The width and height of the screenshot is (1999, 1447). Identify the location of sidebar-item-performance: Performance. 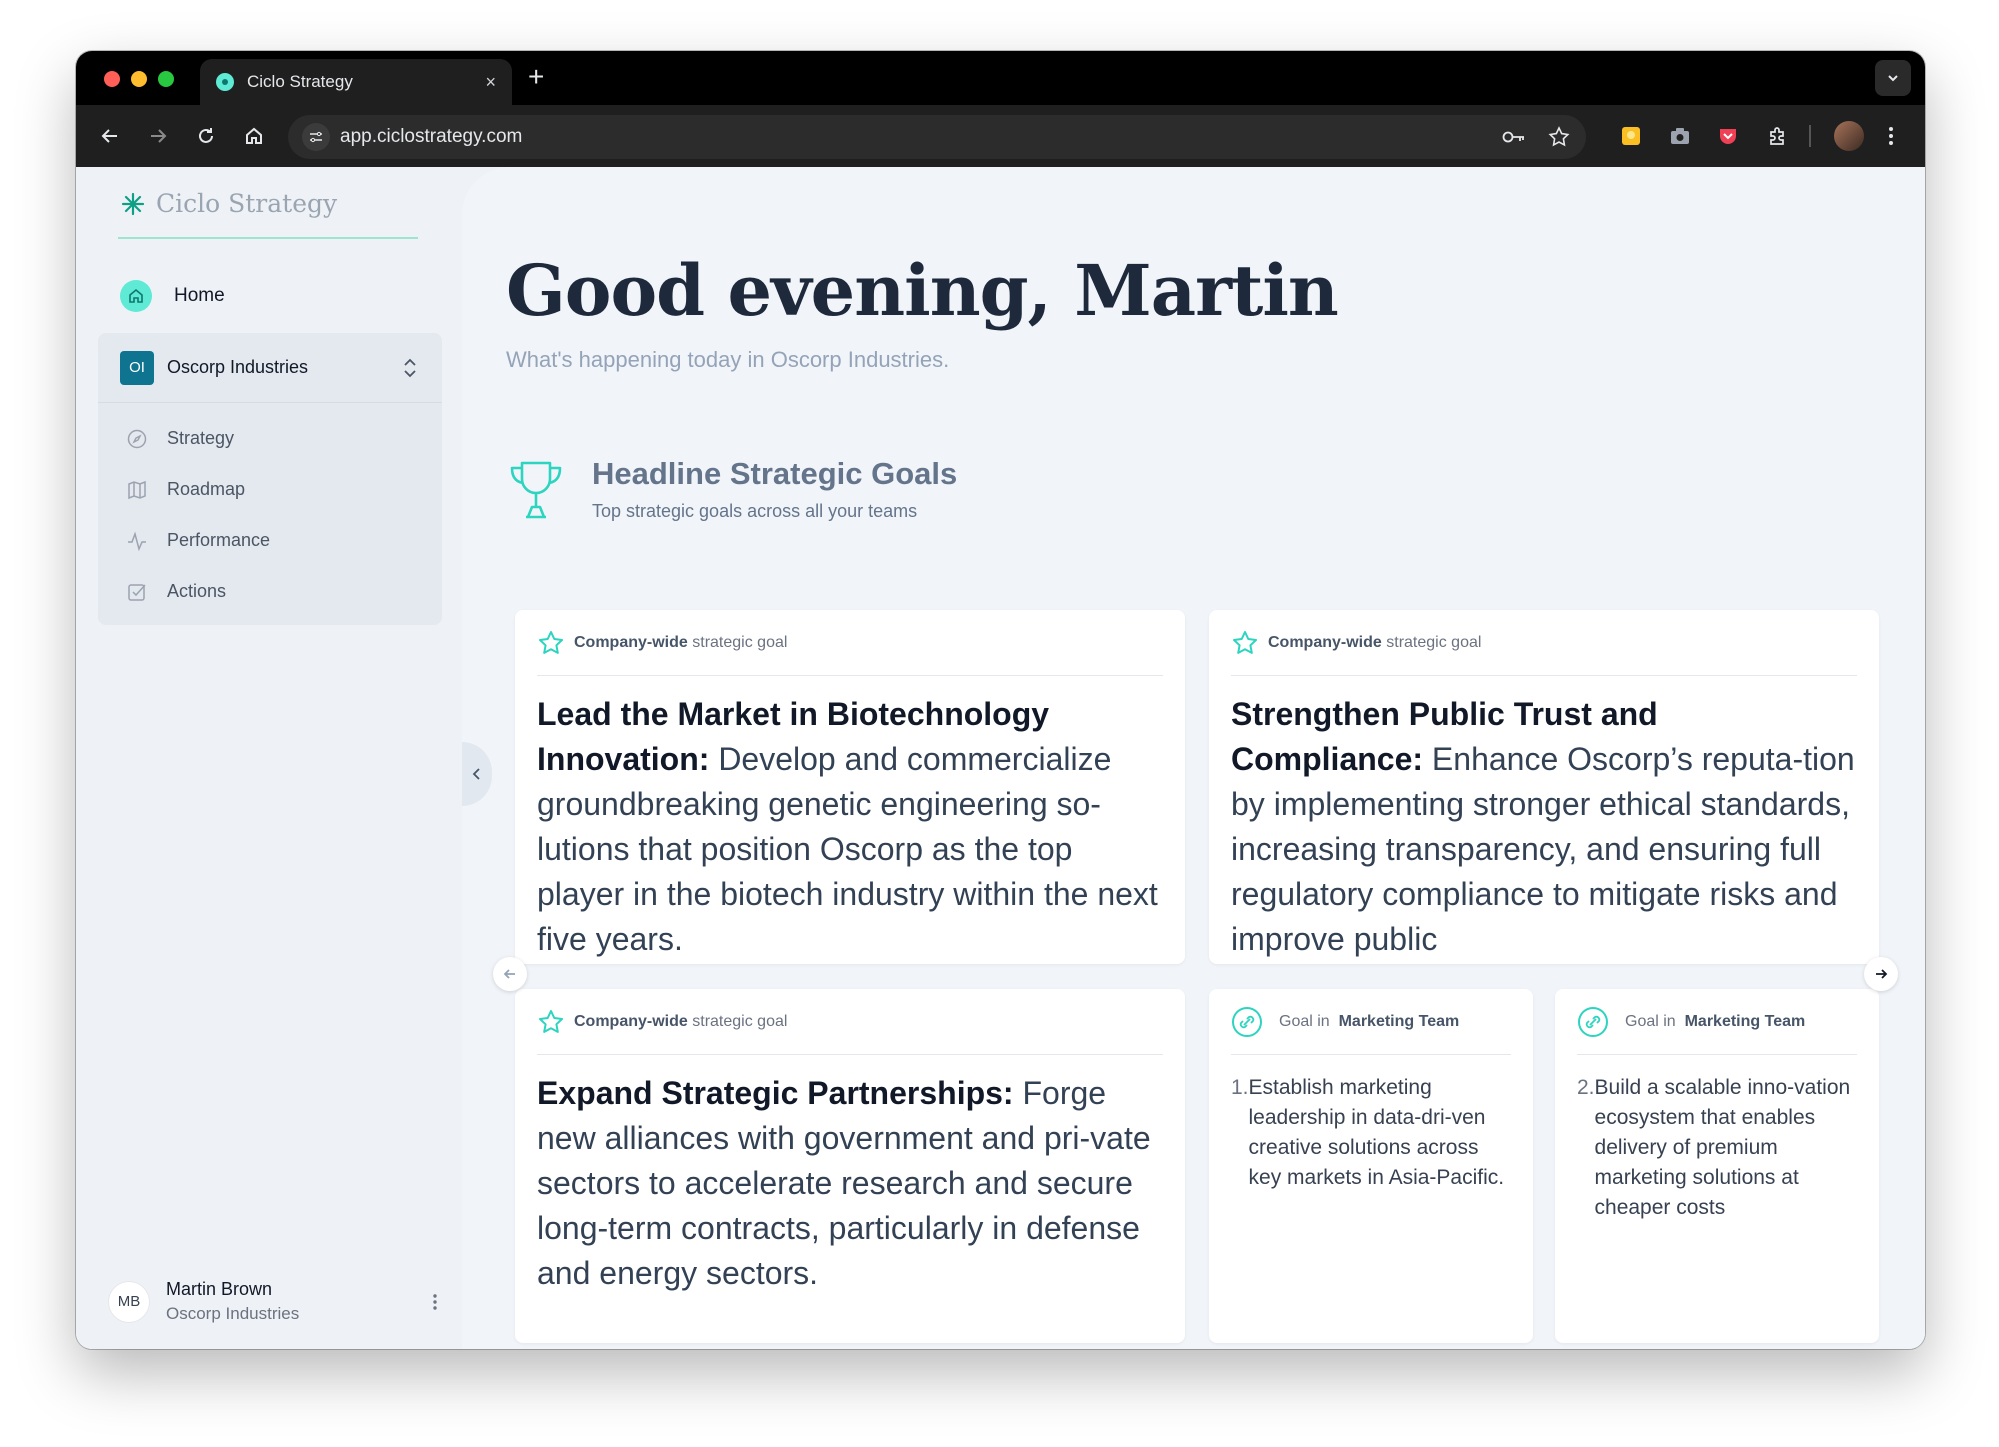
(270, 540).